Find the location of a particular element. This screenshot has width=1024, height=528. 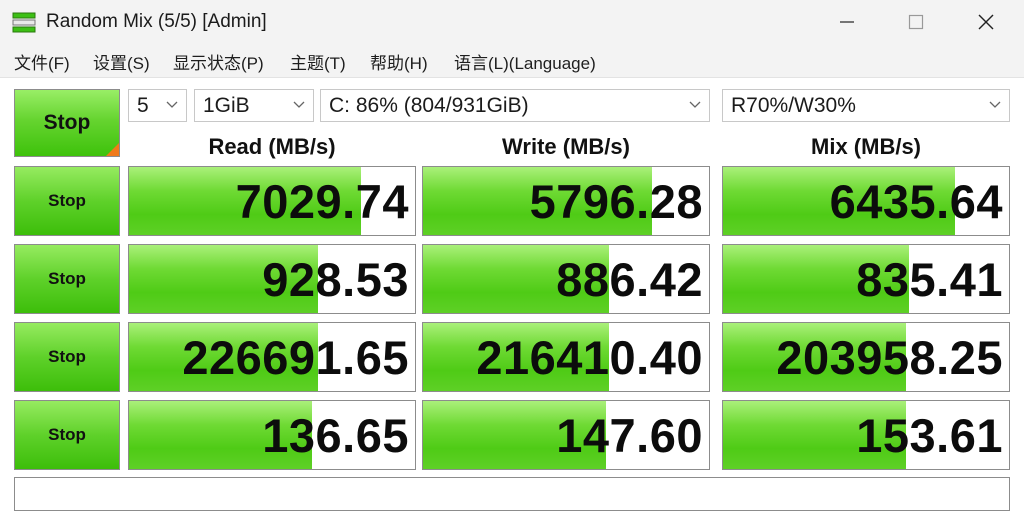

maximize-button is located at coordinates (916, 22).